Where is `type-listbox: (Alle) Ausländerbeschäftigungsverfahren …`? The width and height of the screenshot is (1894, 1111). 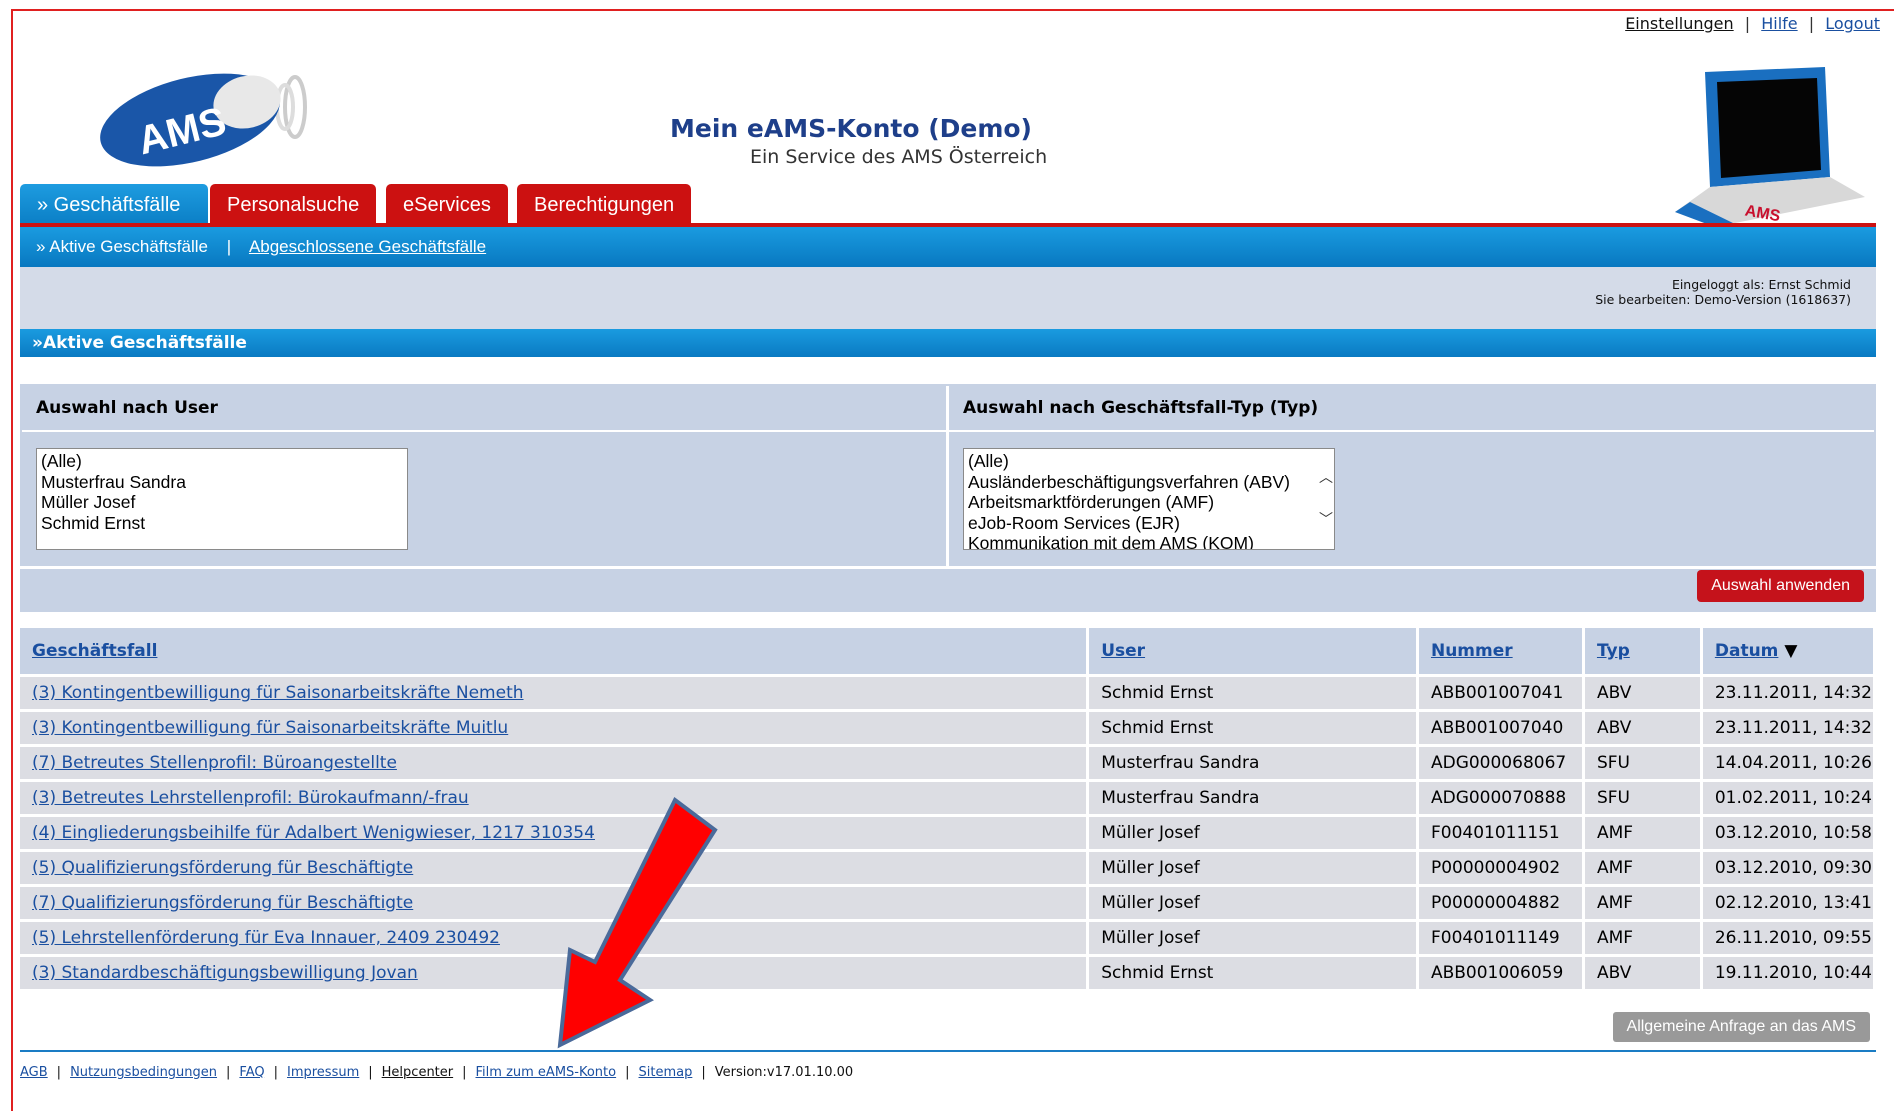 type-listbox: (Alle) Ausländerbeschäftigungsverfahren … is located at coordinates (1149, 499).